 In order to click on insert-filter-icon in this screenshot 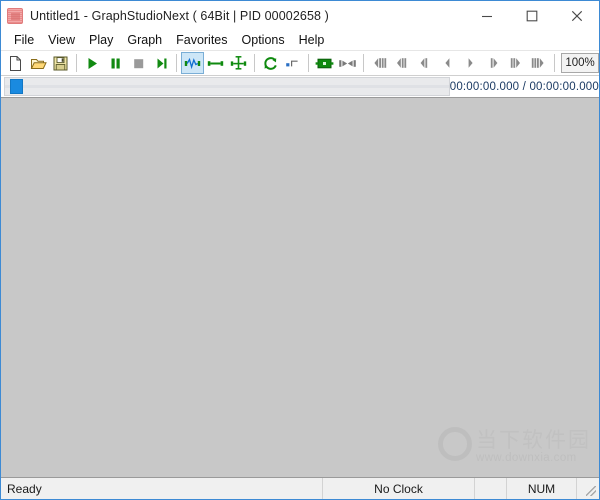, I will do `click(324, 63)`.